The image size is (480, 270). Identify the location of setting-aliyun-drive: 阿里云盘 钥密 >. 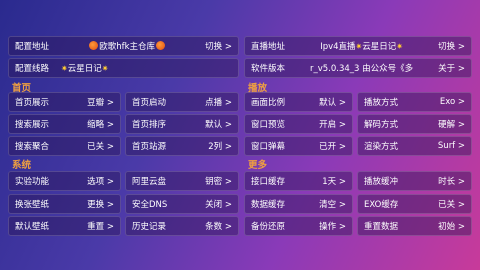
(182, 181).